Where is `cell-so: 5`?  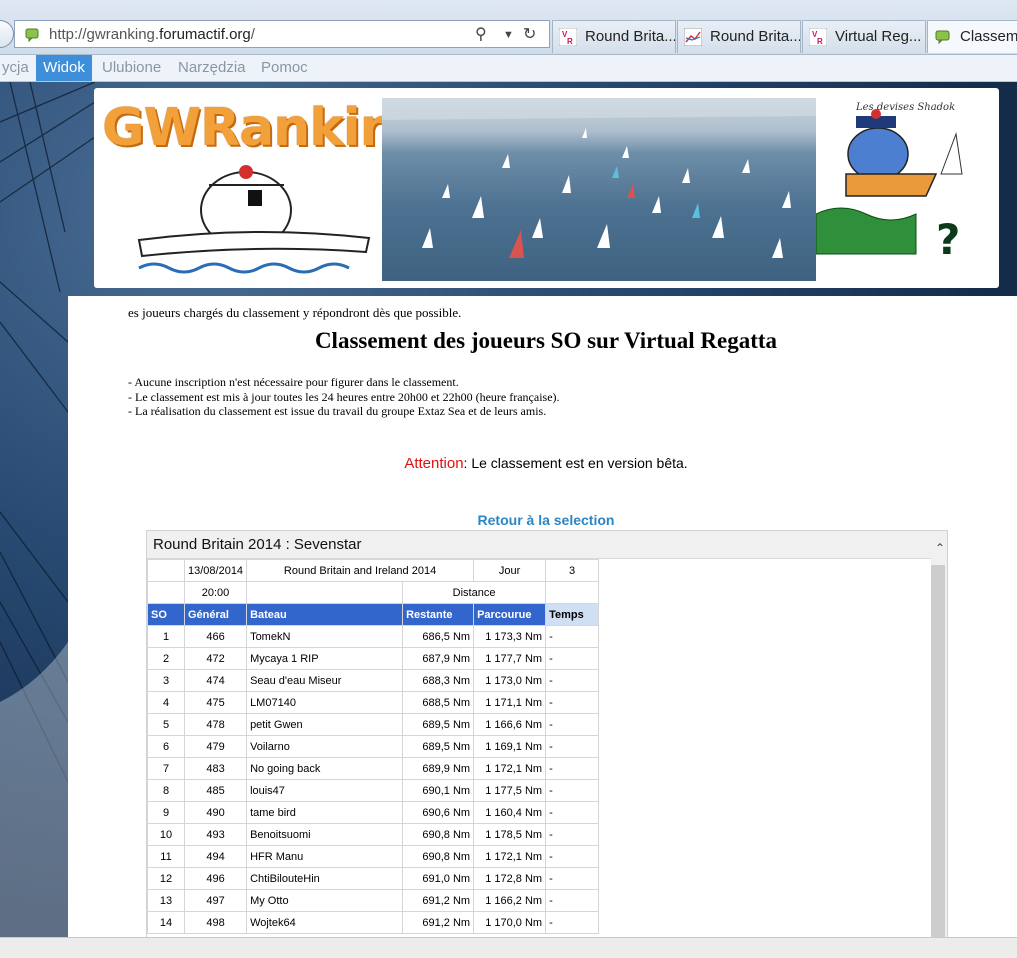
cell-so: 5 is located at coordinates (166, 724).